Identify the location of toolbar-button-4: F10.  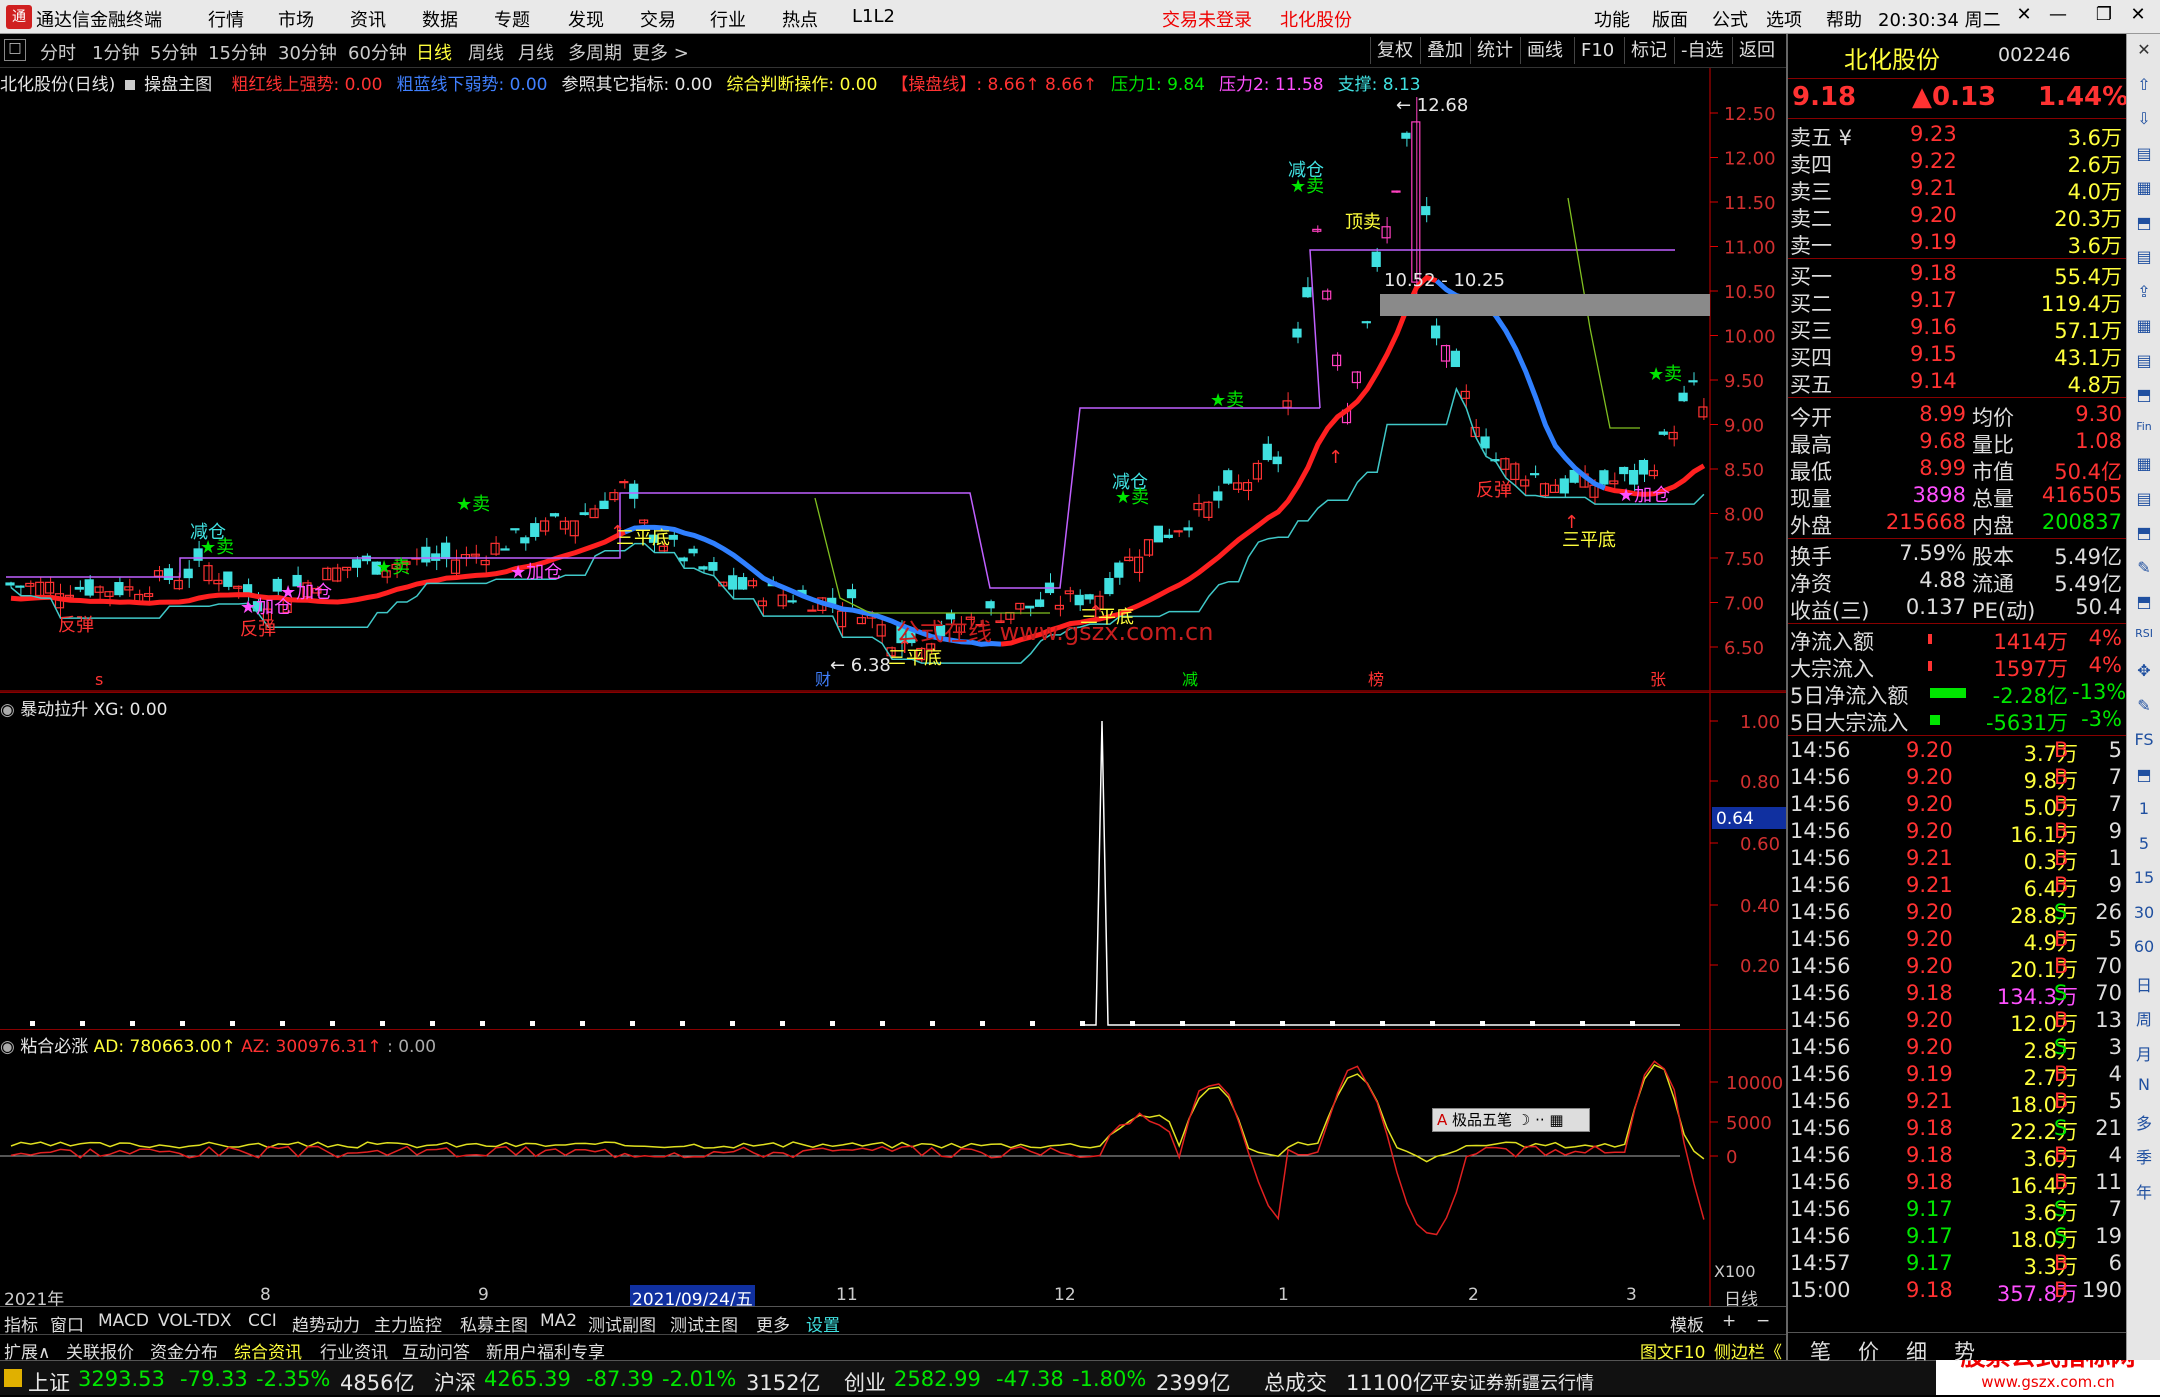
(1597, 50).